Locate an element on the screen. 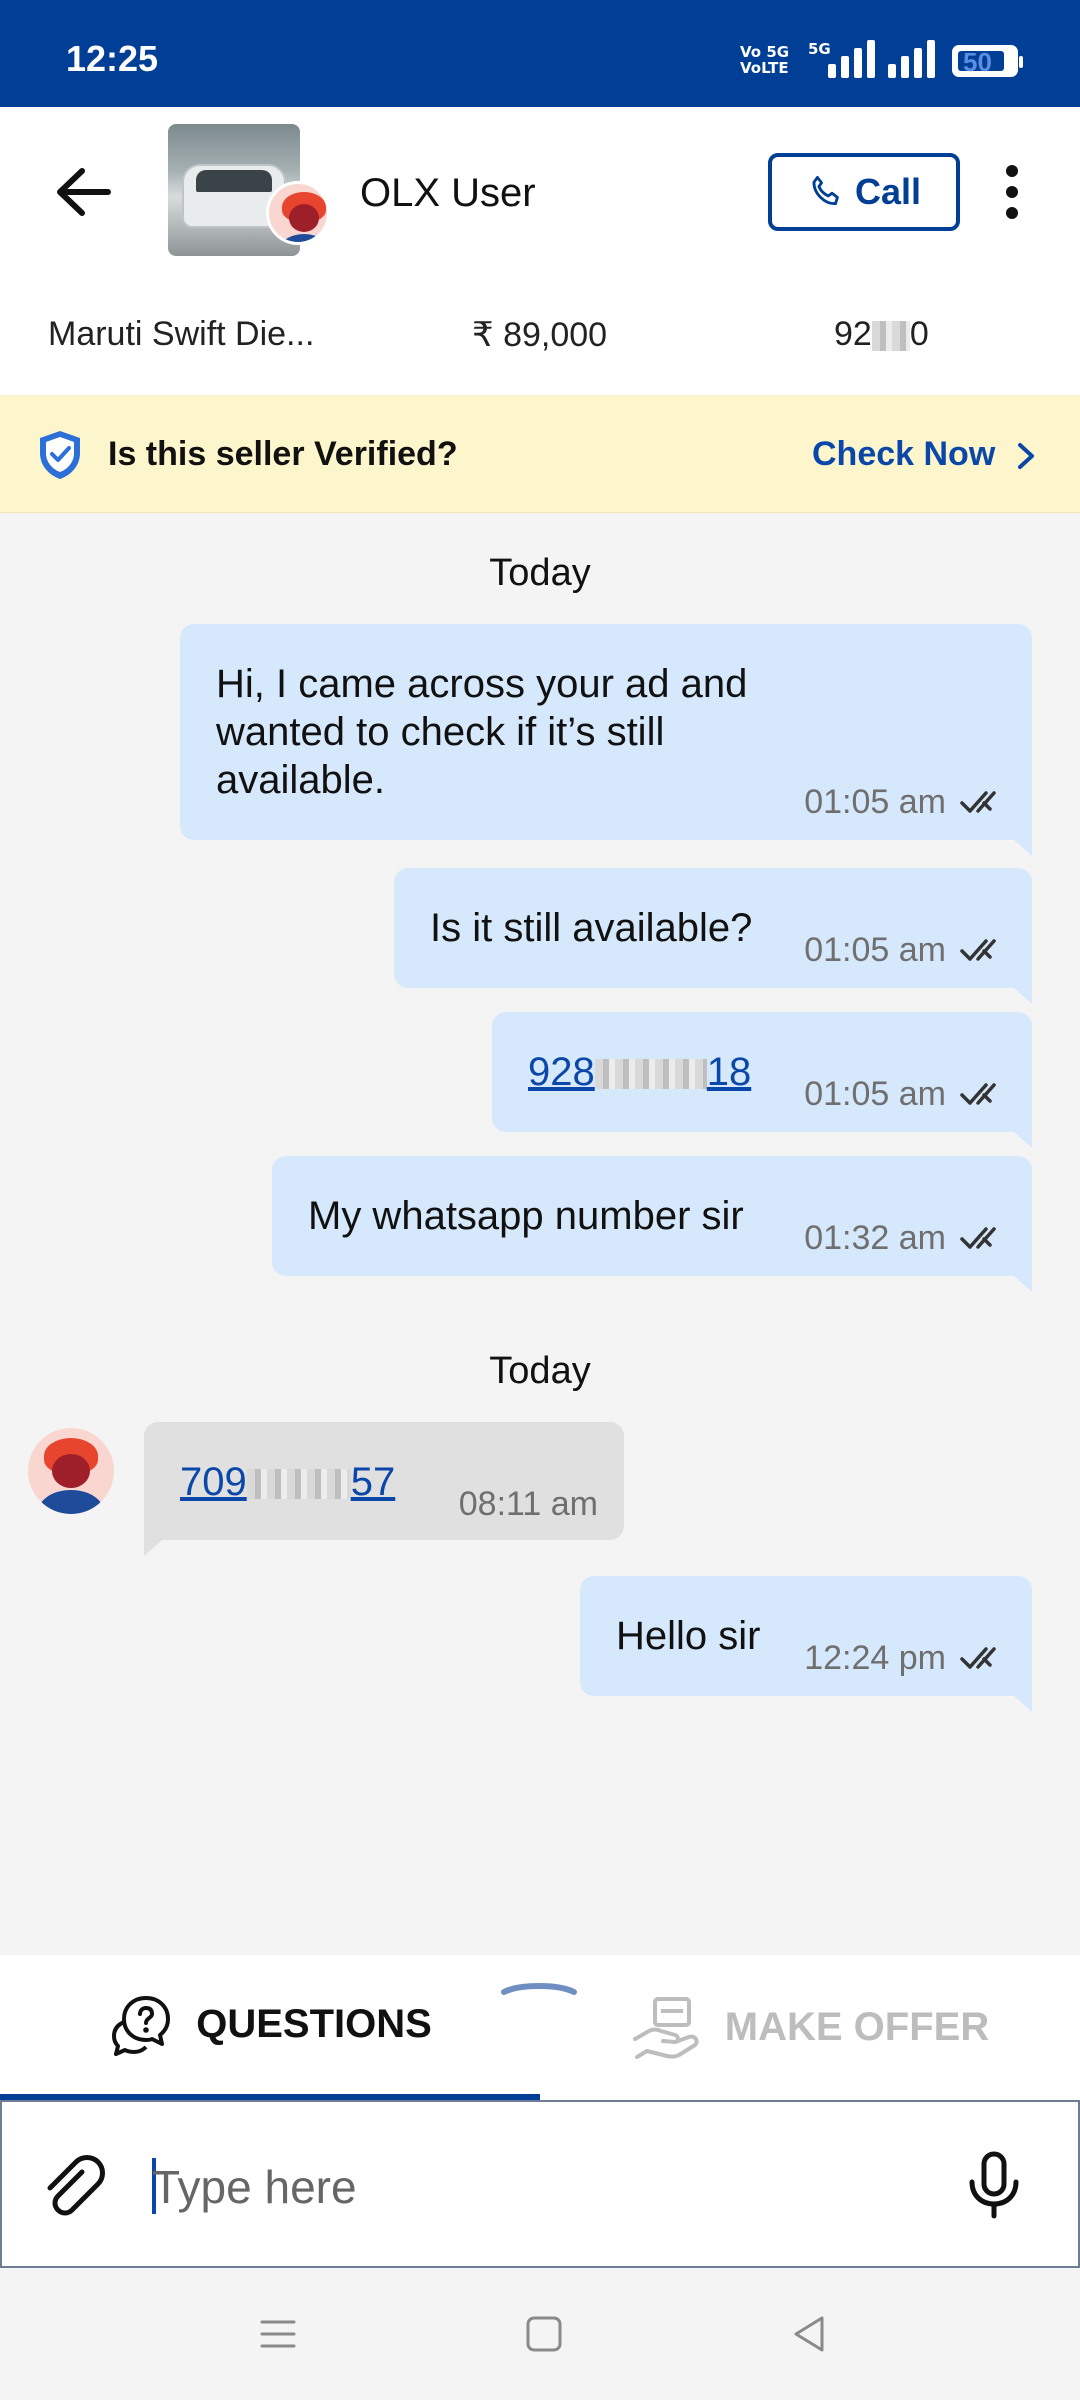  message-composer is located at coordinates (540, 2184).